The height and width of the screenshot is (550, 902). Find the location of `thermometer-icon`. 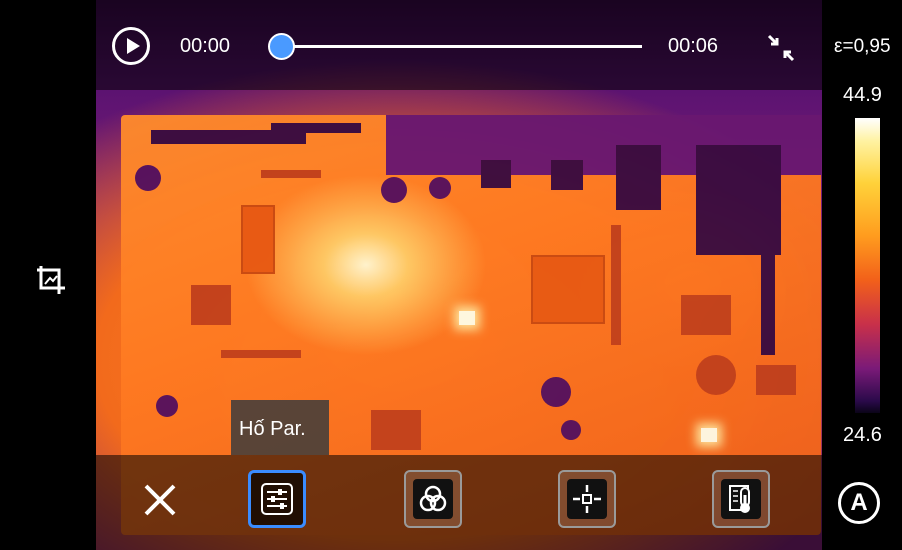

thermometer-icon is located at coordinates (739, 499).